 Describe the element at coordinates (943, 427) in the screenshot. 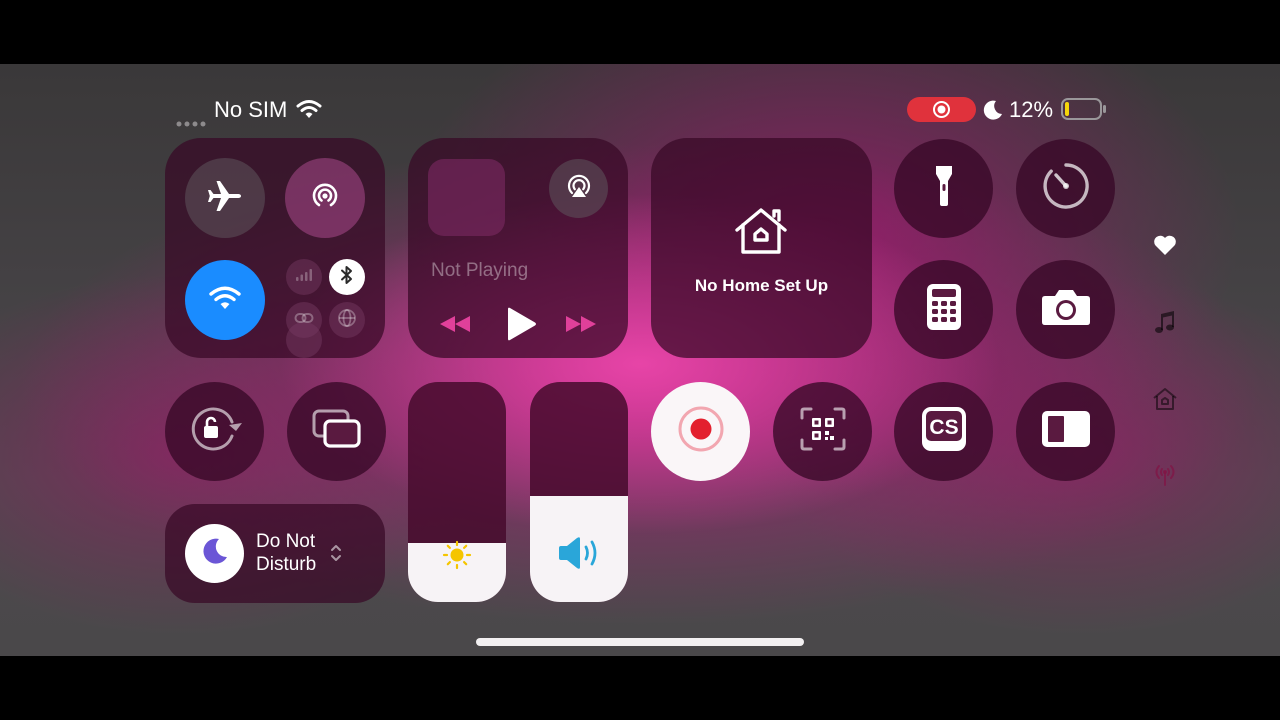

I see `svg-text: CS` at that location.